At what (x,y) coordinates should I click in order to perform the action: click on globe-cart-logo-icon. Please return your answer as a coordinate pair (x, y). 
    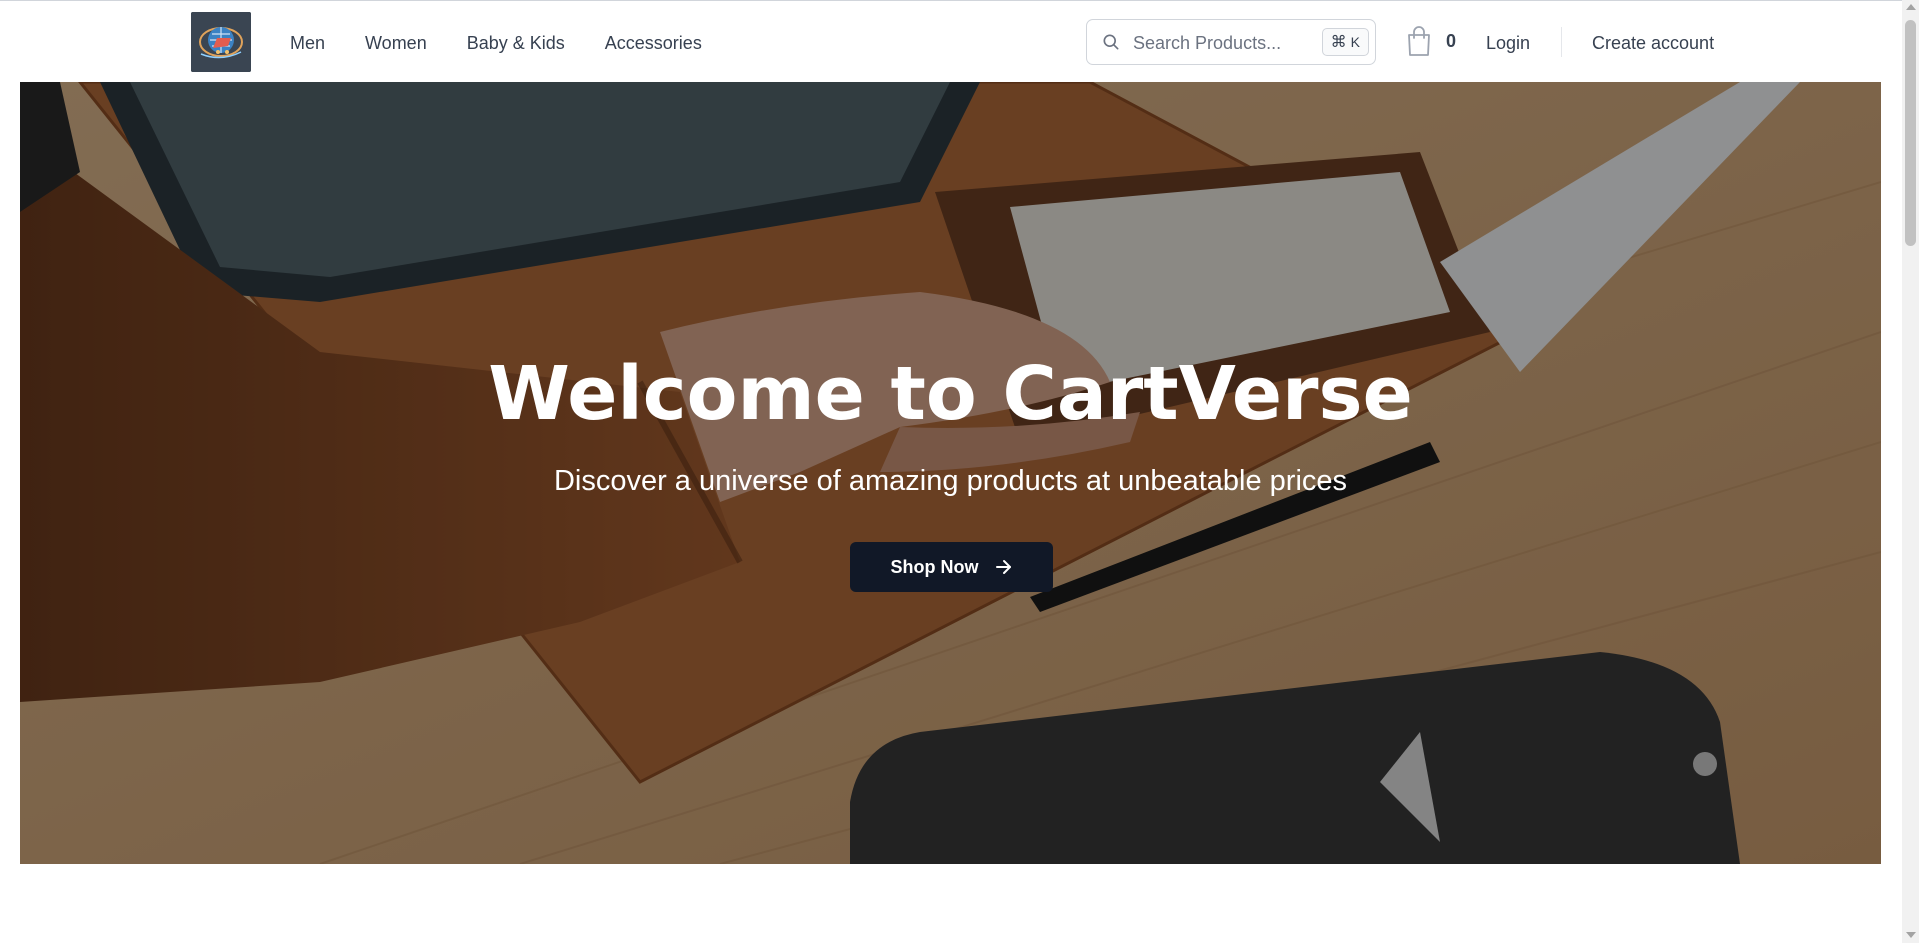
    Looking at the image, I should click on (221, 42).